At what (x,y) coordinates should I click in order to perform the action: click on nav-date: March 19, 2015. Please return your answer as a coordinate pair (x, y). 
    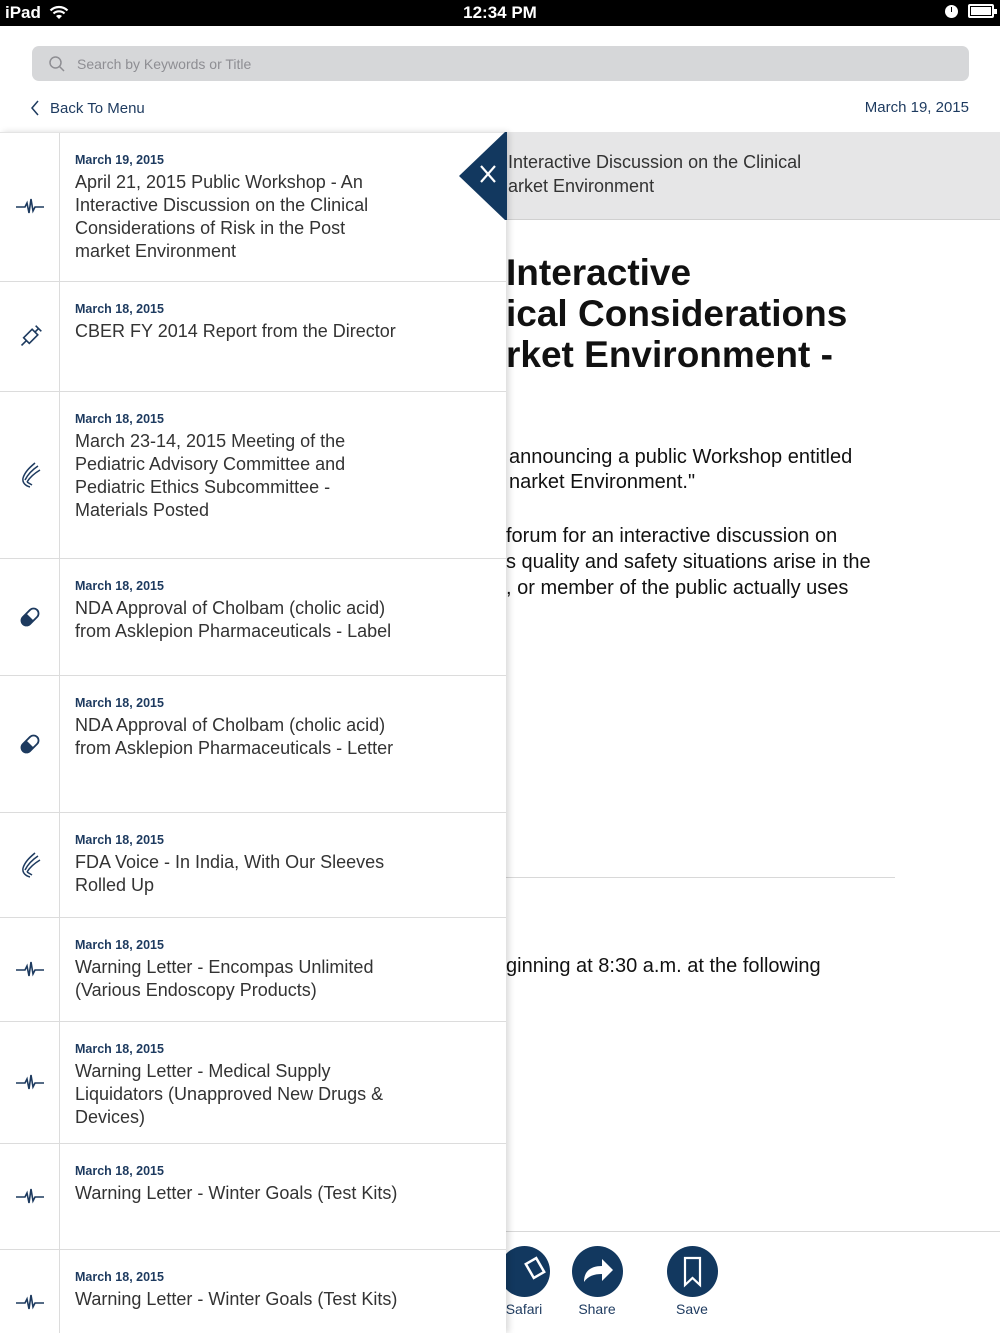
    Looking at the image, I should click on (916, 107).